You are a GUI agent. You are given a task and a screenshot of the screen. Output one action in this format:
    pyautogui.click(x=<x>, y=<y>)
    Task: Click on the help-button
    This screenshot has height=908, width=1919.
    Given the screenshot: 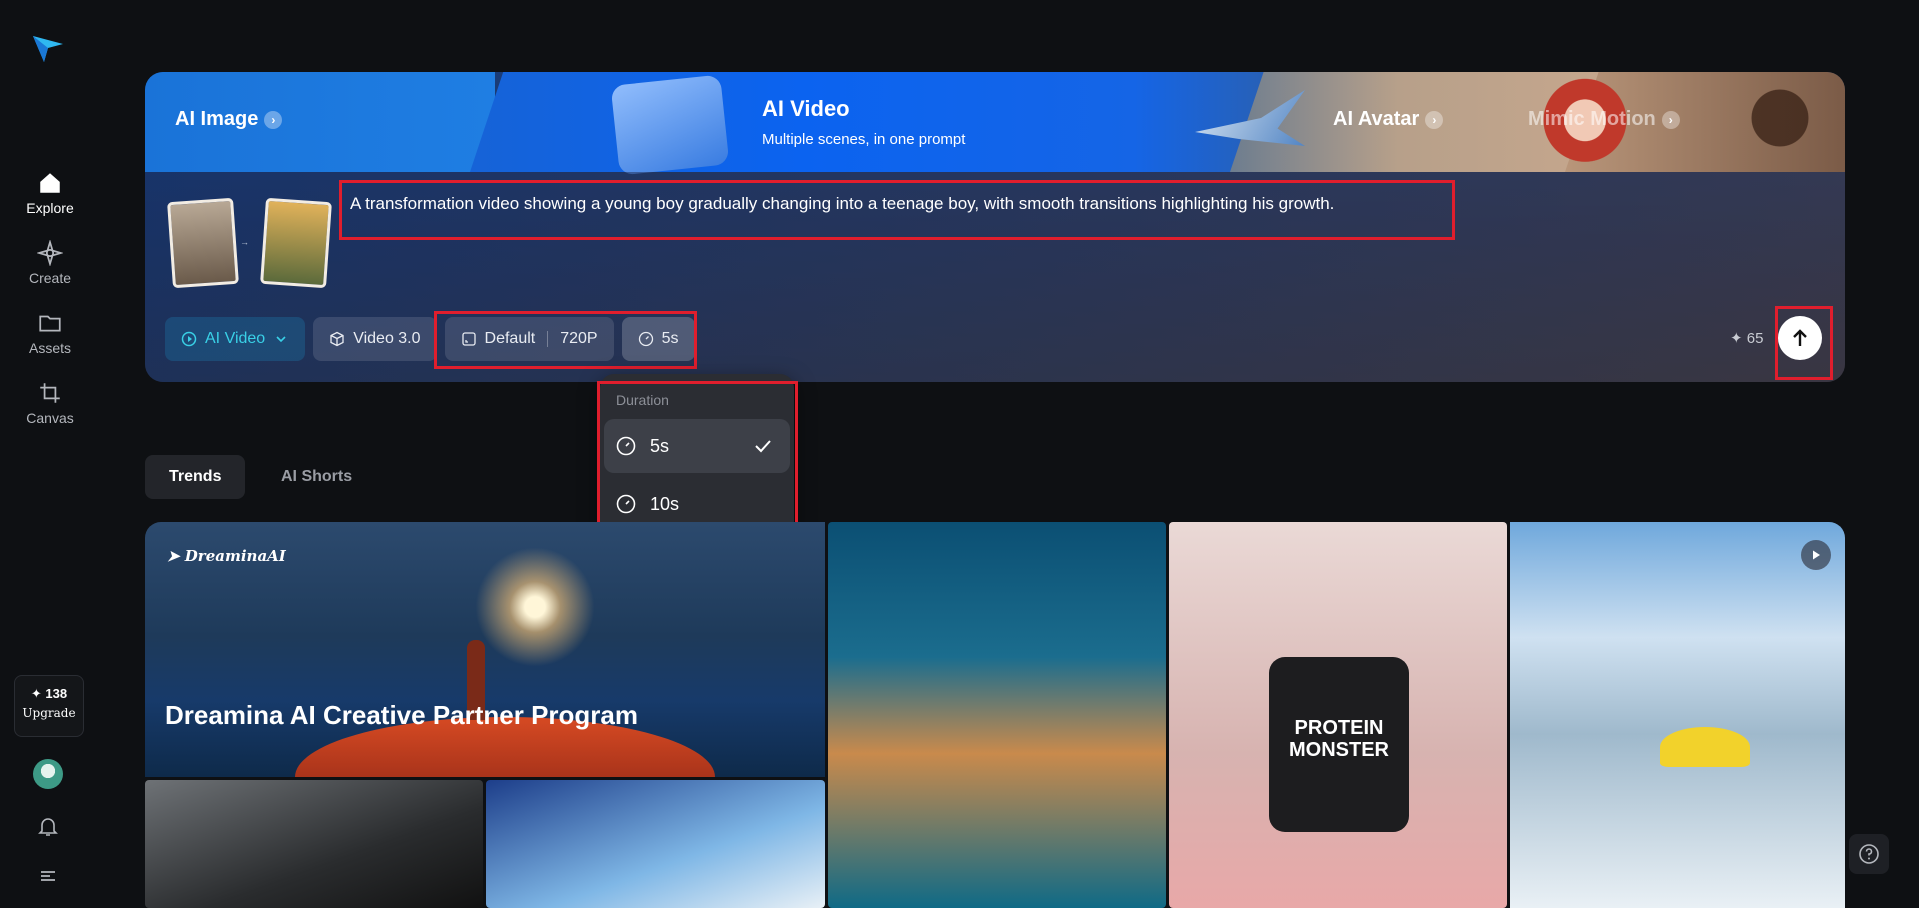 What is the action you would take?
    pyautogui.click(x=1869, y=854)
    